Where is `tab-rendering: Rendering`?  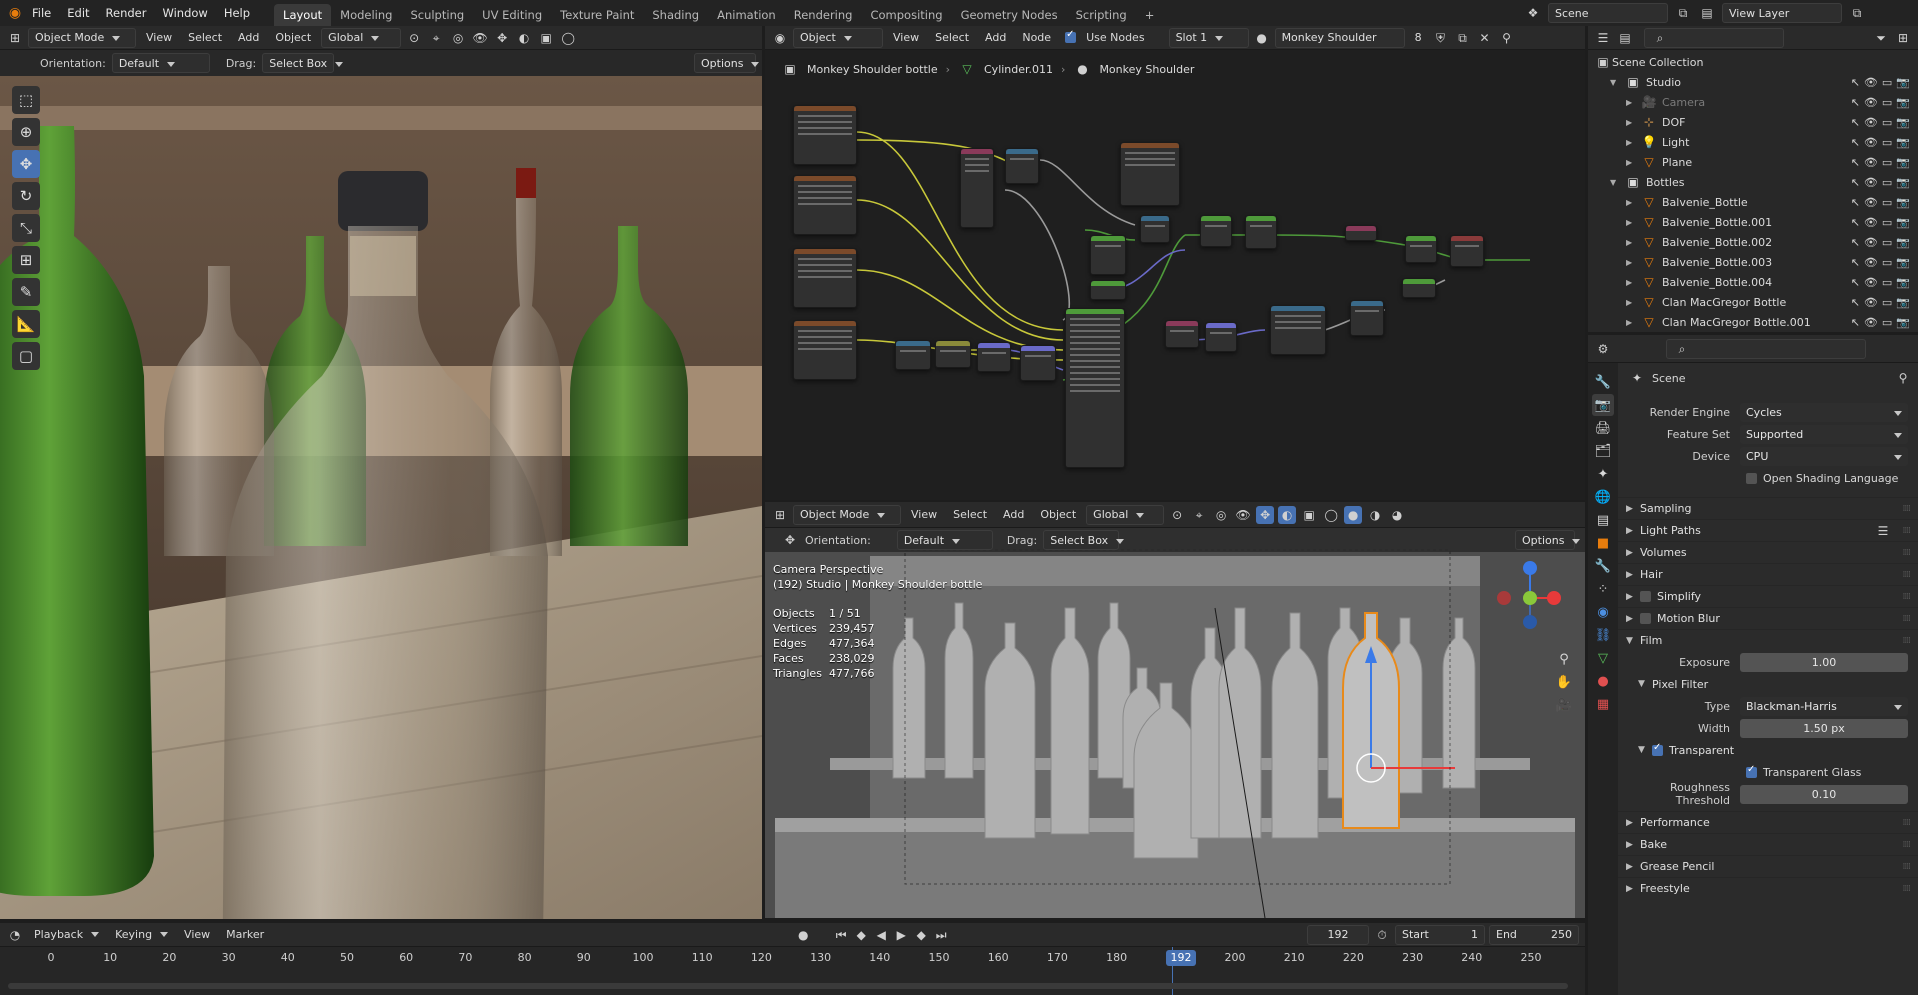
tab-rendering: Rendering is located at coordinates (823, 15).